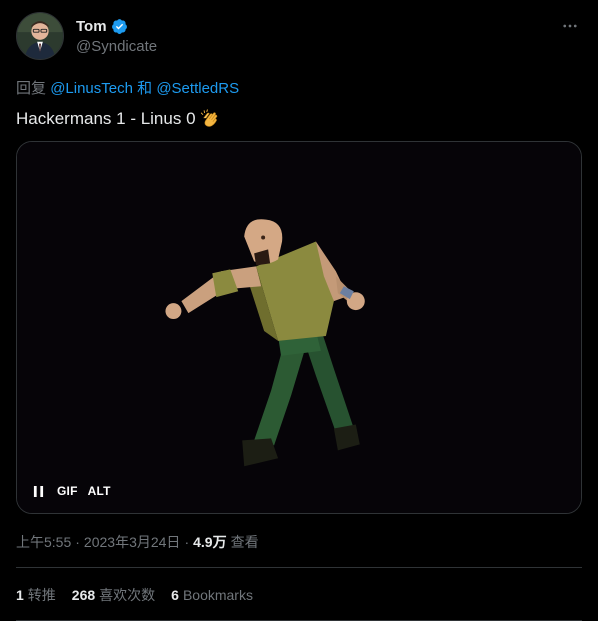 Image resolution: width=598 pixels, height=621 pixels. Describe the element at coordinates (83, 595) in the screenshot. I see `likes-count: 268` at that location.